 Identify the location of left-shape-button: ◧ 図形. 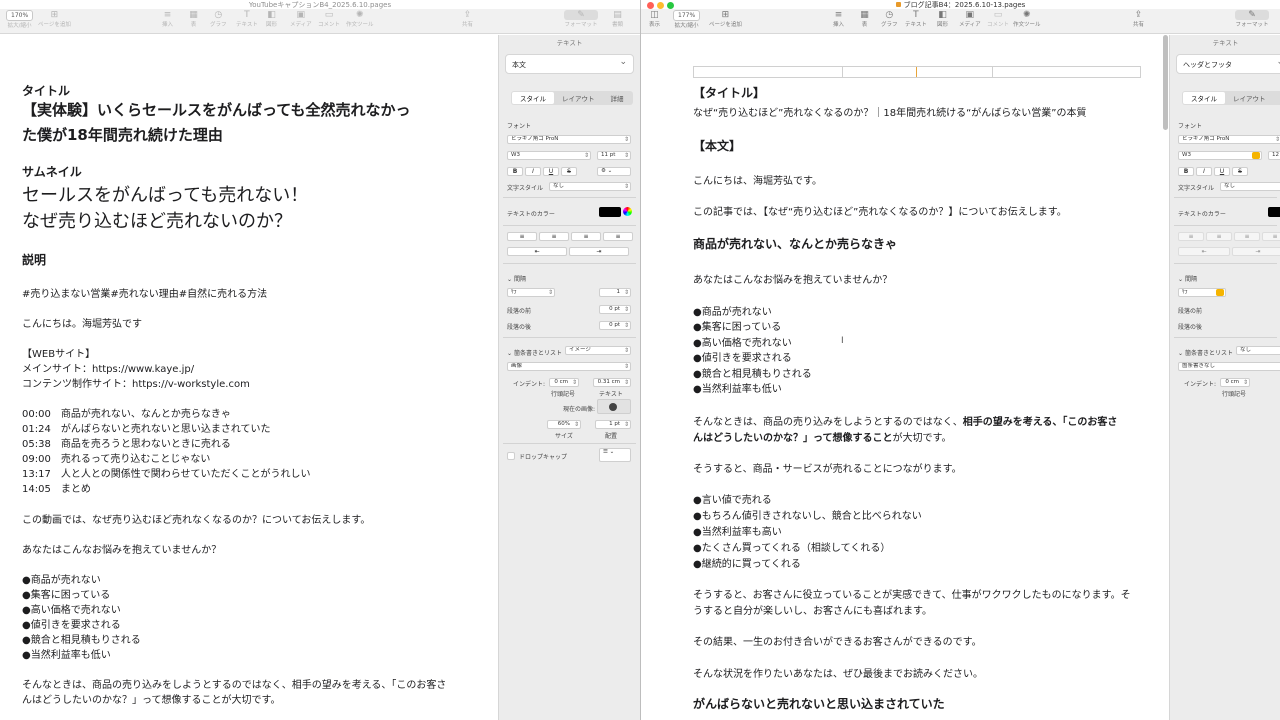
(271, 19).